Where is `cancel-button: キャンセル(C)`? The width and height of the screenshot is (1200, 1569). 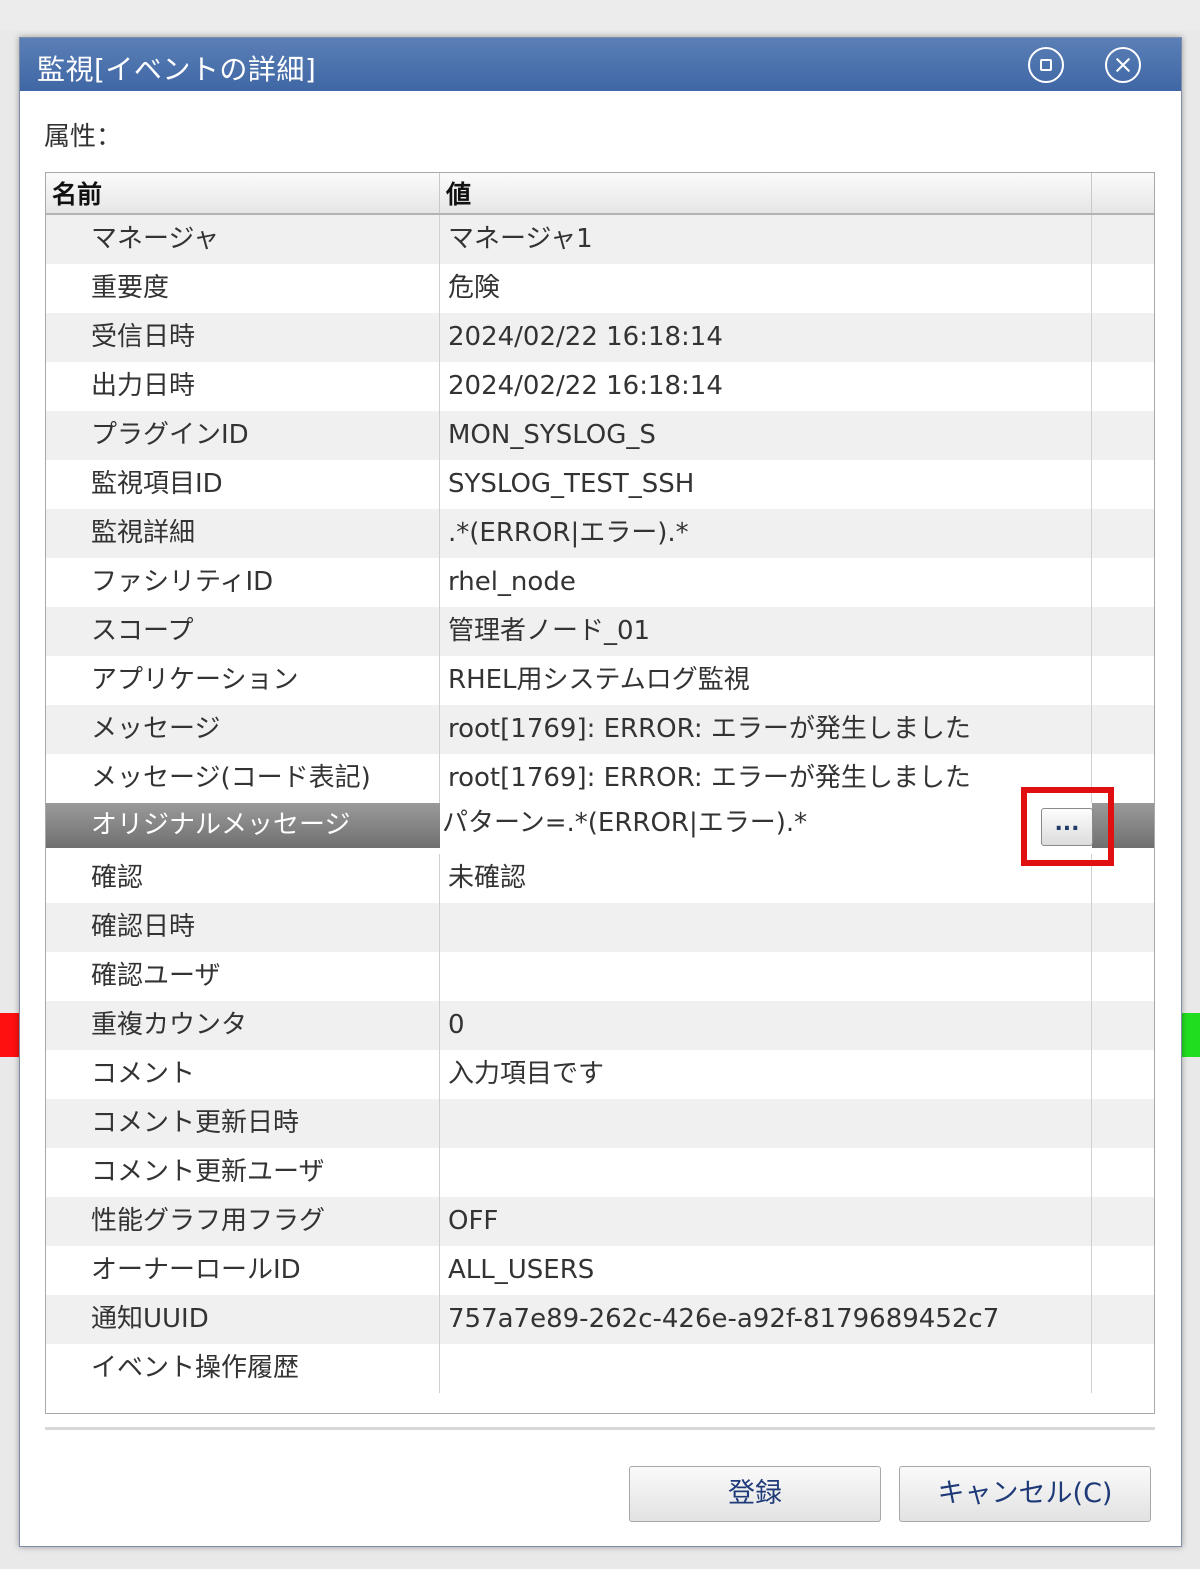 cancel-button: キャンセル(C) is located at coordinates (1025, 1494).